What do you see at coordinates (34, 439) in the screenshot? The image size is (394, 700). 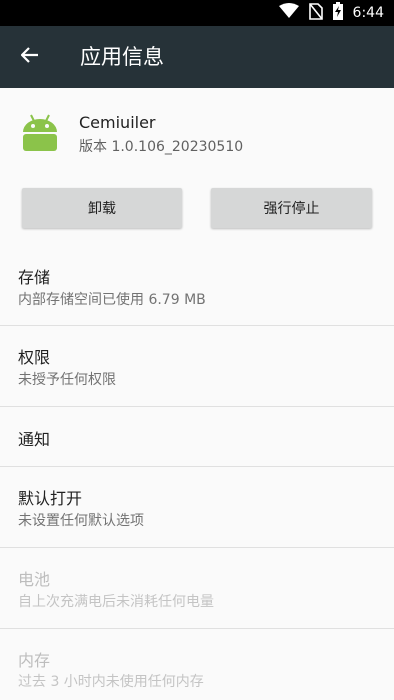 I see `item-title: 通知` at bounding box center [34, 439].